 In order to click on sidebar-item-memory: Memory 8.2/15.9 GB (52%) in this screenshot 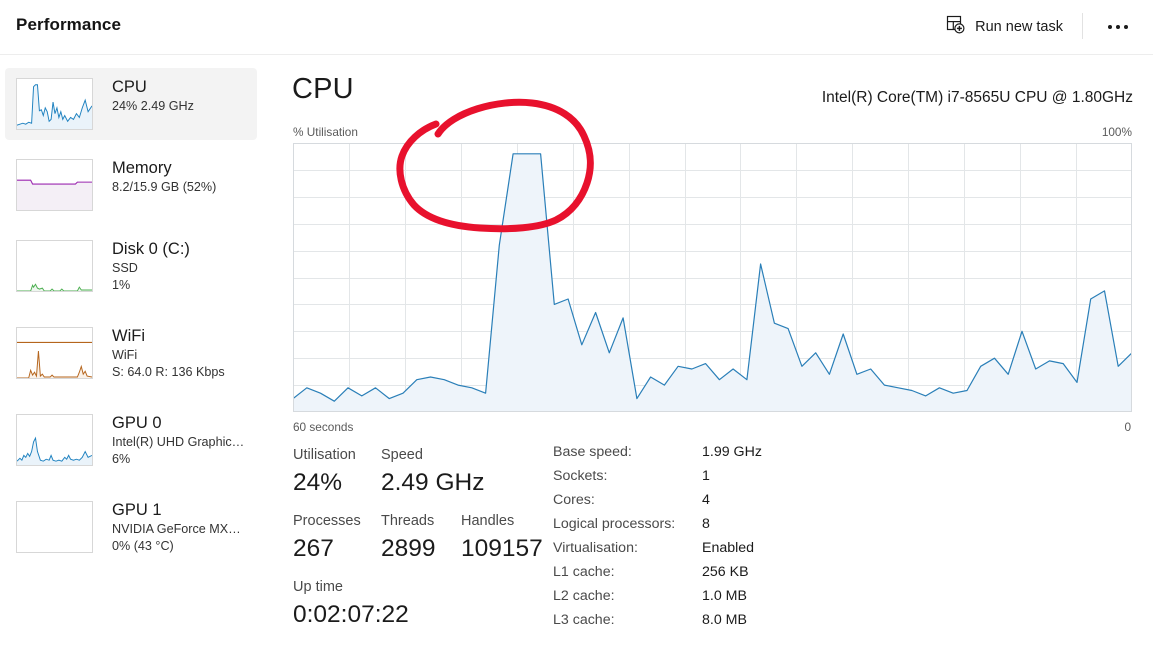, I will do `click(131, 185)`.